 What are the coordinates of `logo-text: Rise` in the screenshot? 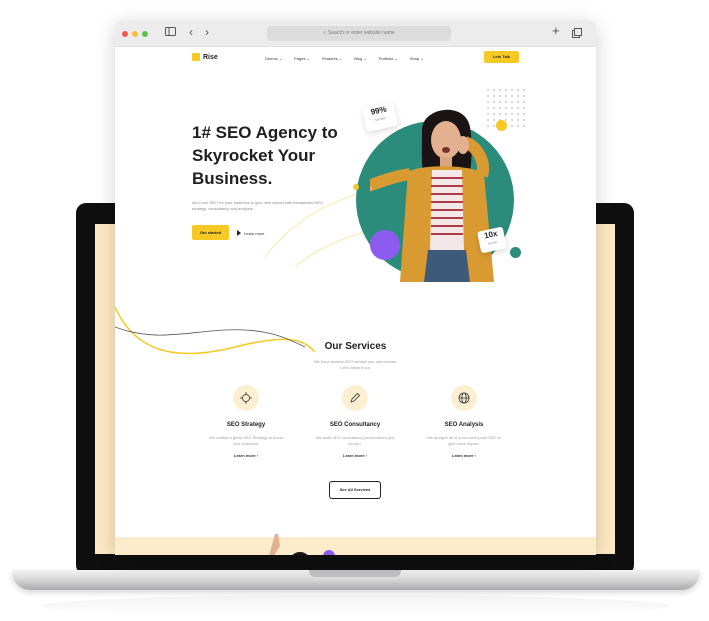 It's located at (210, 57).